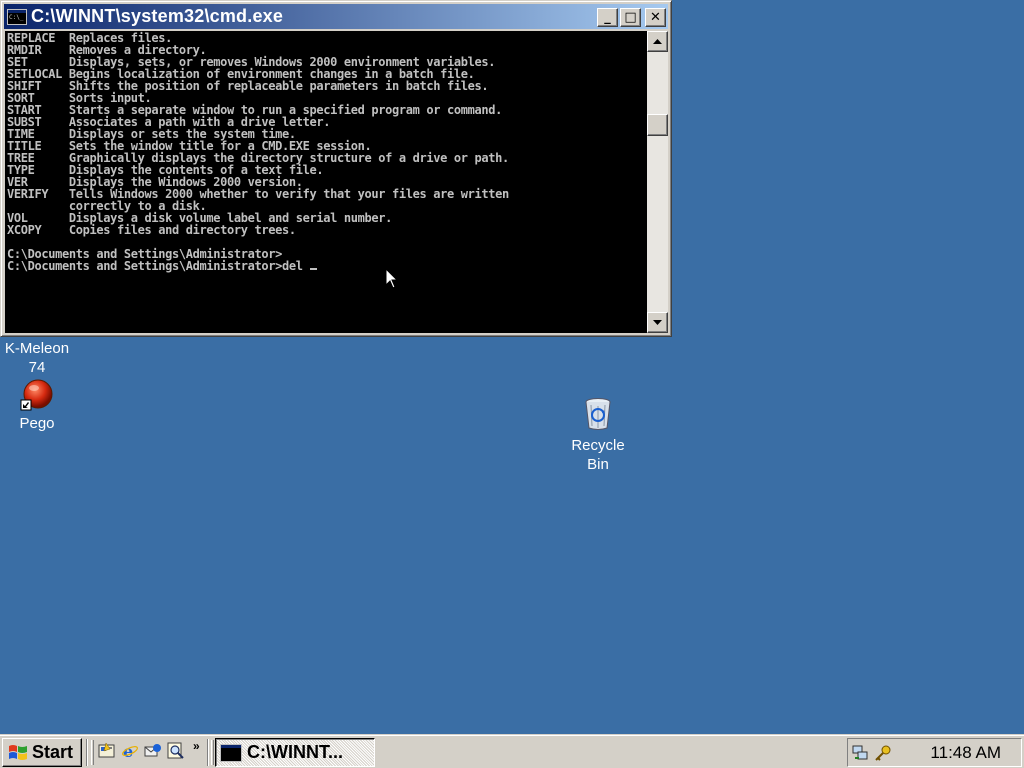 This screenshot has height=768, width=1024. What do you see at coordinates (37, 358) in the screenshot?
I see `k-meleon-shortcut-label: K-Meleon 74` at bounding box center [37, 358].